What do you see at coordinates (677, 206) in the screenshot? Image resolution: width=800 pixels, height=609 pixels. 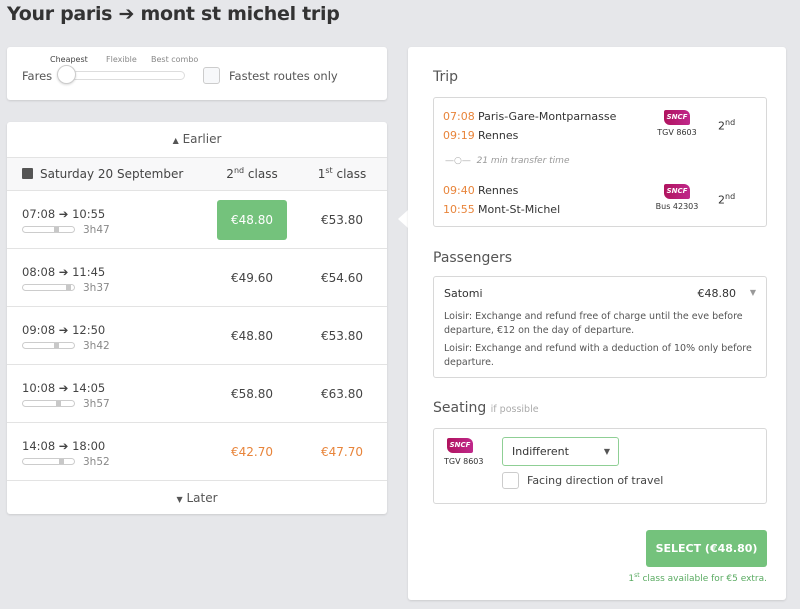 I see `service-number: Bus 42303` at bounding box center [677, 206].